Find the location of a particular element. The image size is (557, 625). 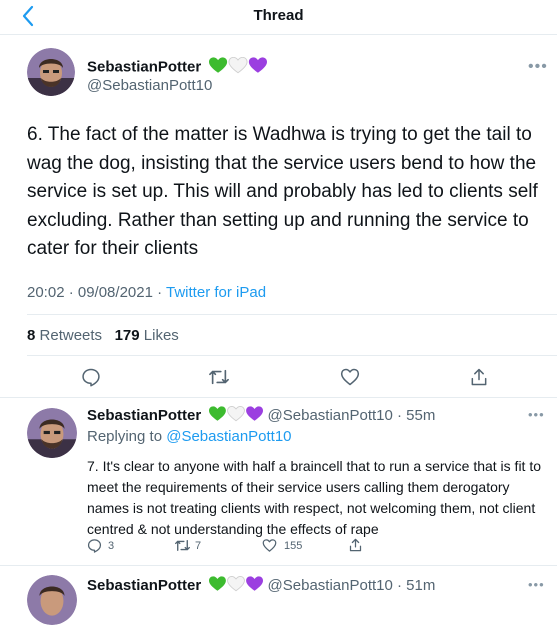

top-bar: Thread is located at coordinates (278, 17).